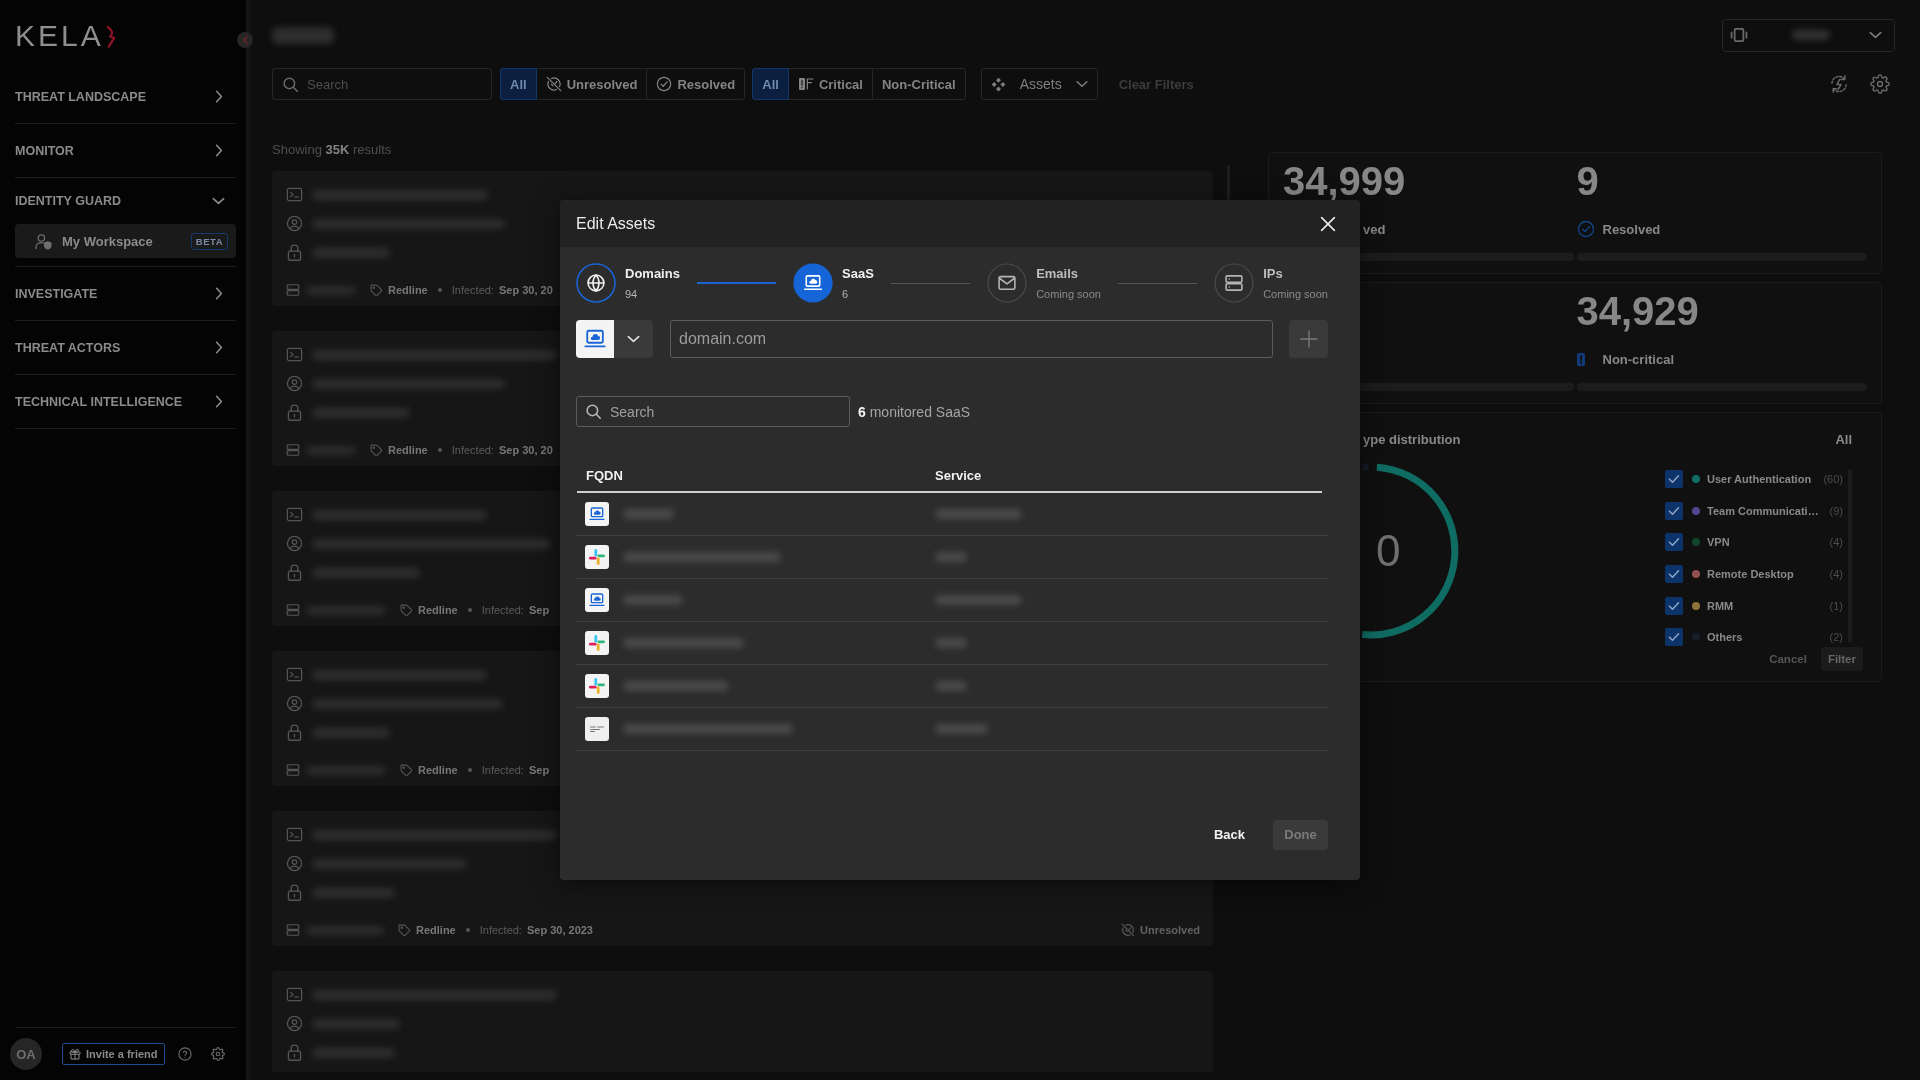 This screenshot has height=1080, width=1920. I want to click on logo-mark-icon, so click(110, 36).